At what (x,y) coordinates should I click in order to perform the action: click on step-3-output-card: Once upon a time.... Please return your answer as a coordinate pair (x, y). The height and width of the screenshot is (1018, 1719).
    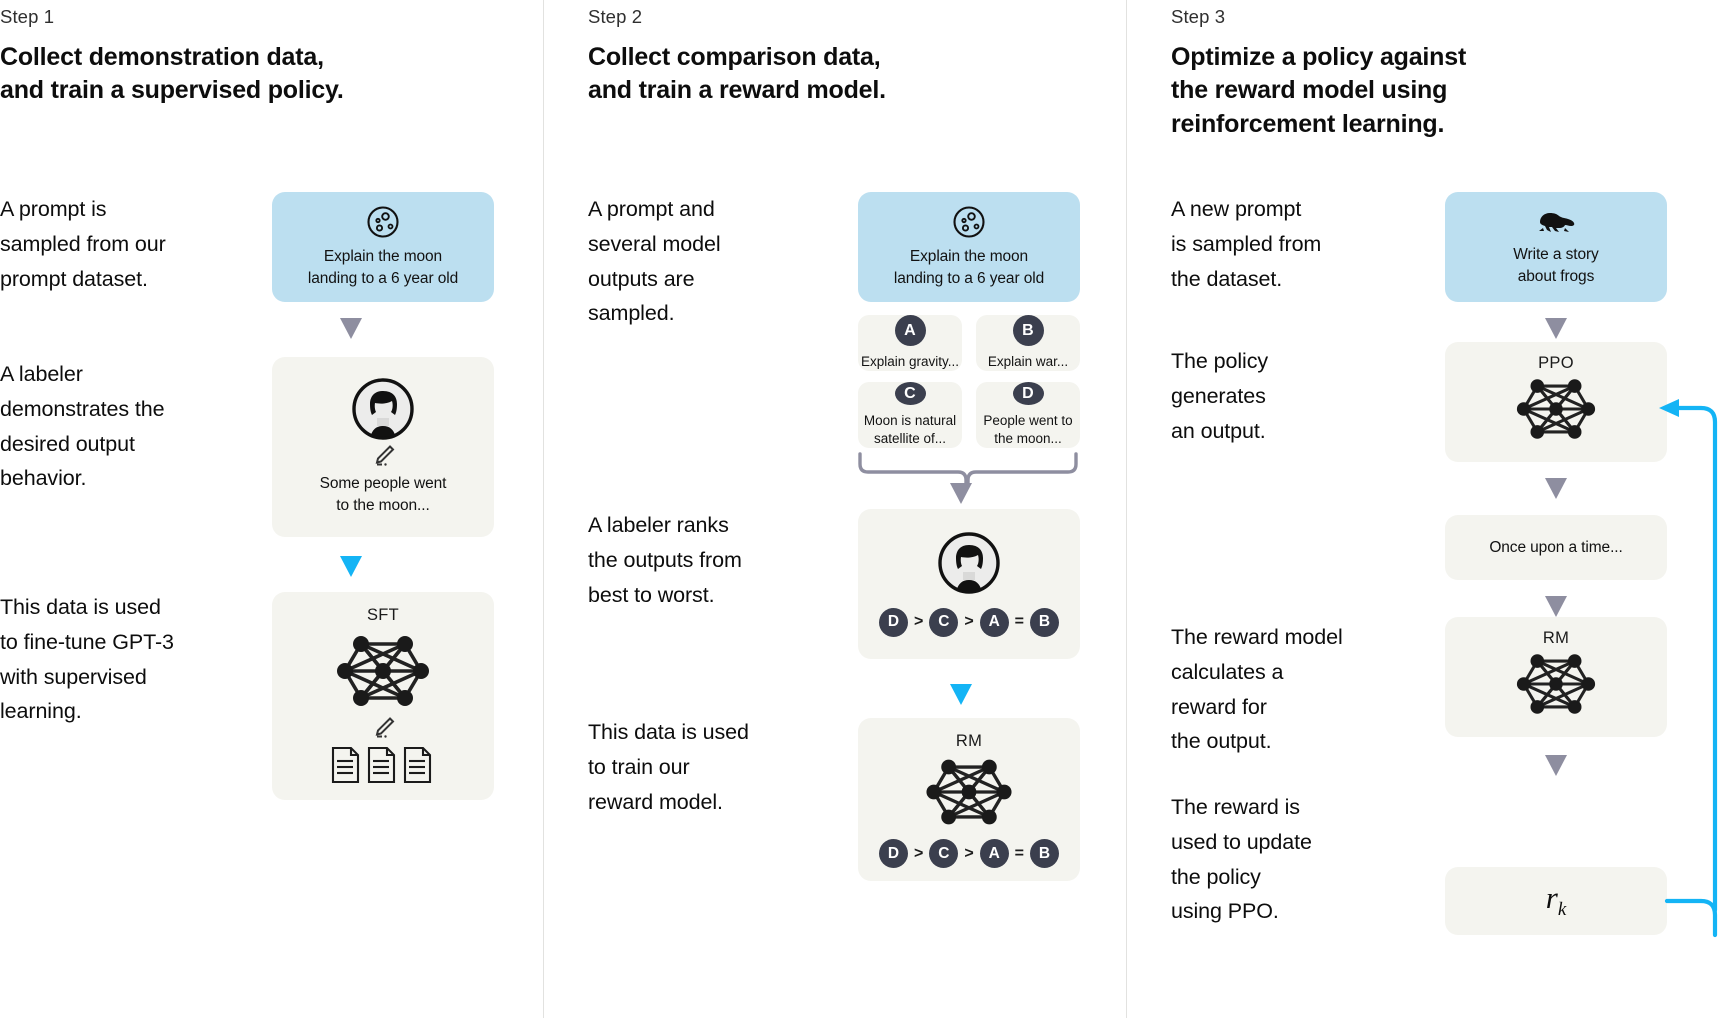
    Looking at the image, I should click on (1556, 547).